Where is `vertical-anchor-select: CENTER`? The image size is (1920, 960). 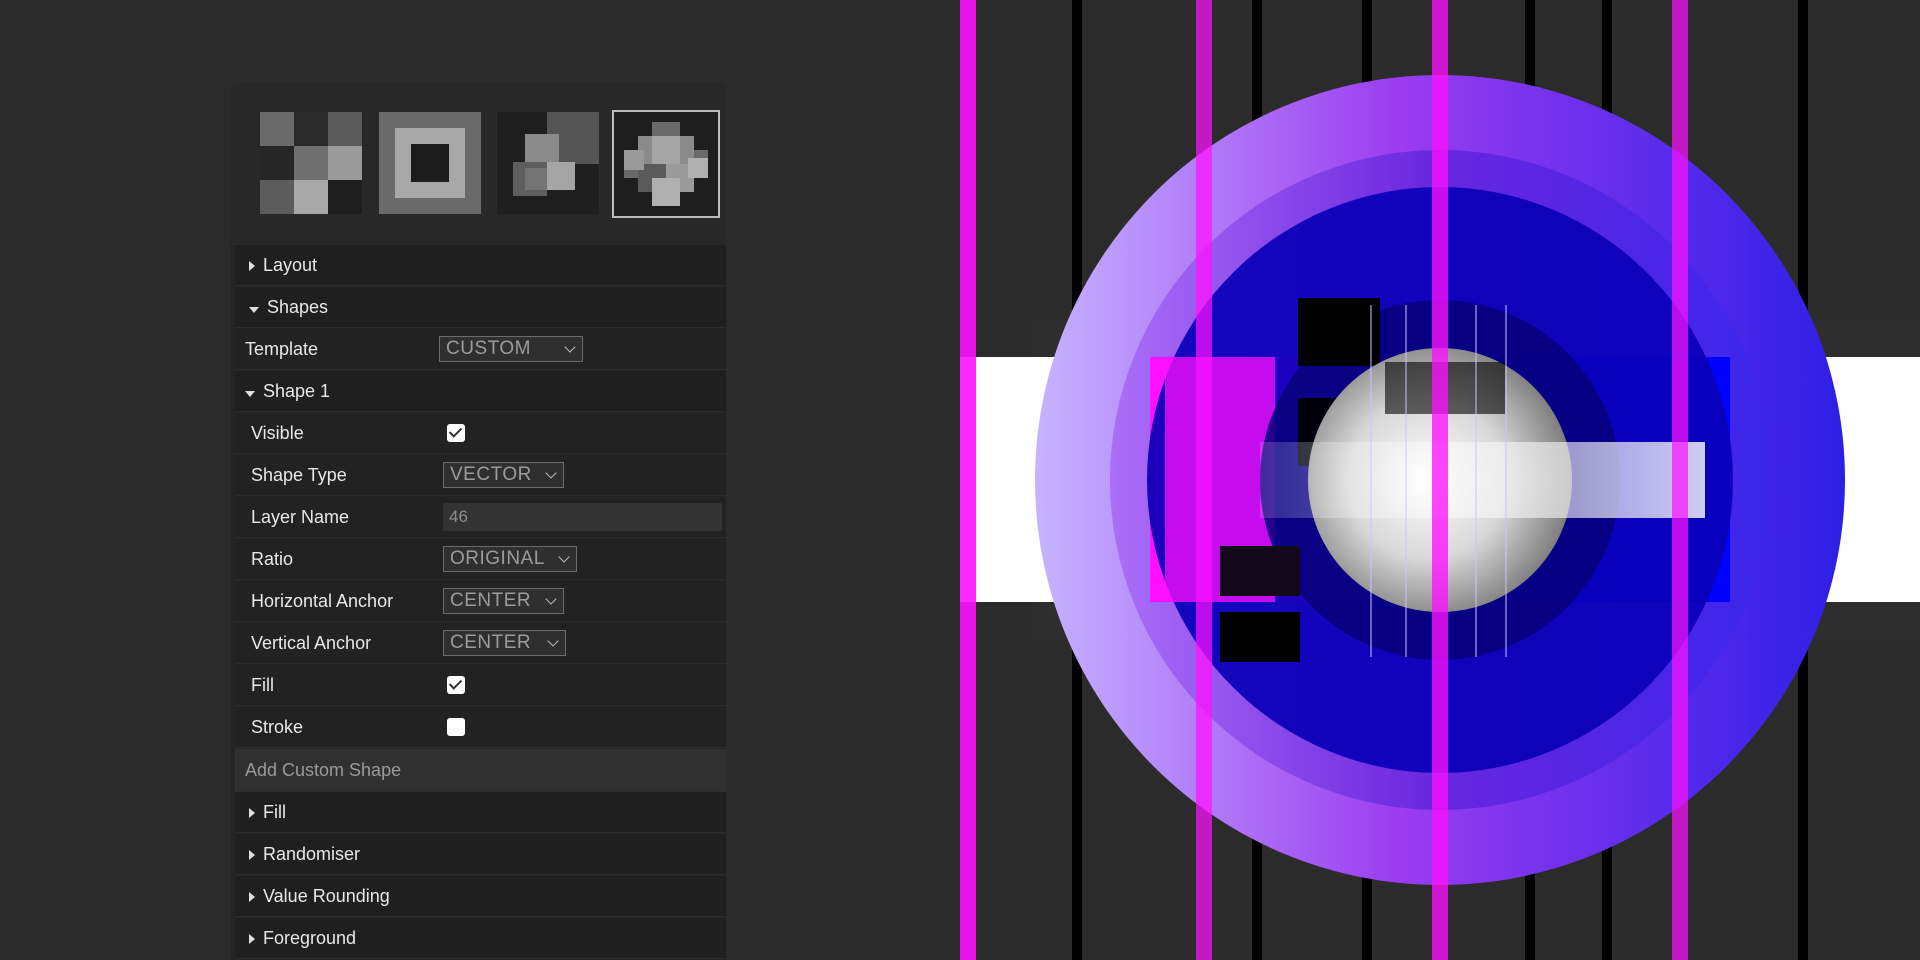 vertical-anchor-select: CENTER is located at coordinates (504, 643).